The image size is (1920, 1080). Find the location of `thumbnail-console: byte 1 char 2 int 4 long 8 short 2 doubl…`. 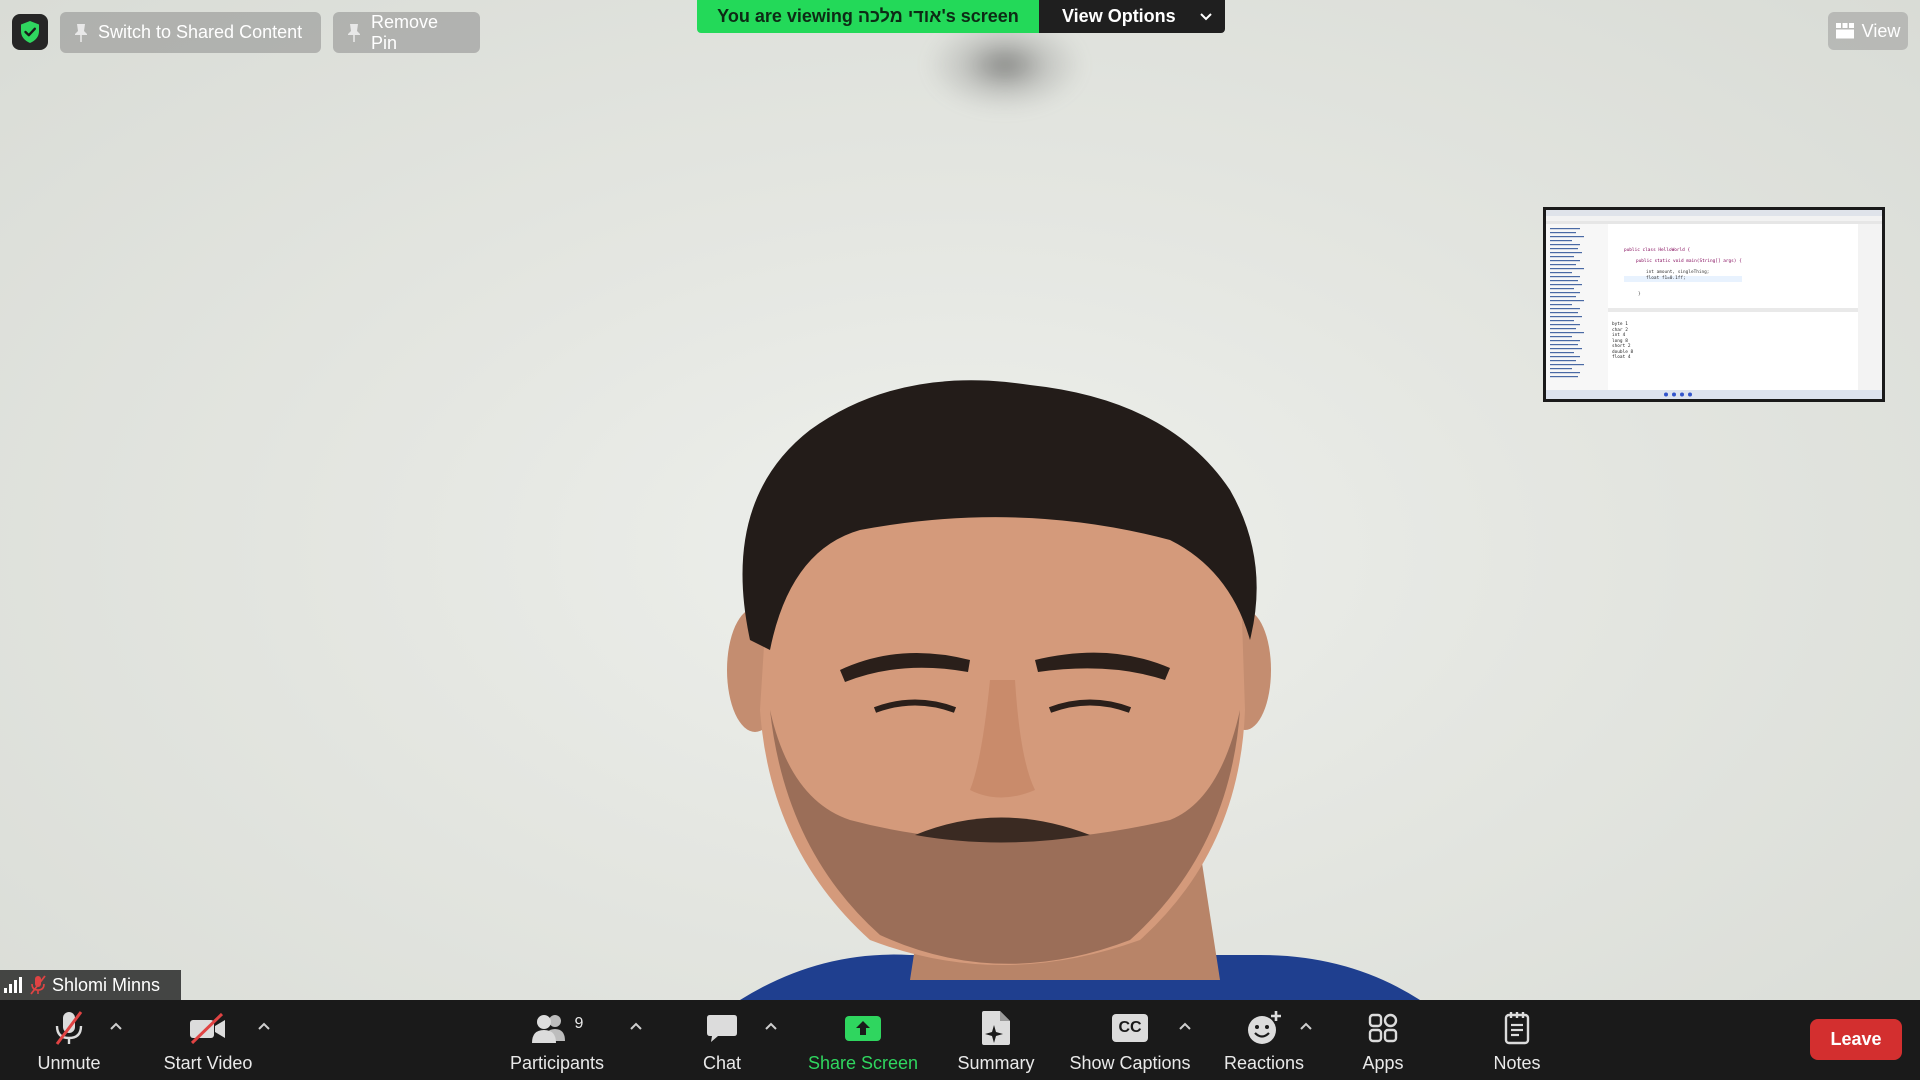

thumbnail-console: byte 1 char 2 int 4 long 8 short 2 doubl… is located at coordinates (1622, 341).